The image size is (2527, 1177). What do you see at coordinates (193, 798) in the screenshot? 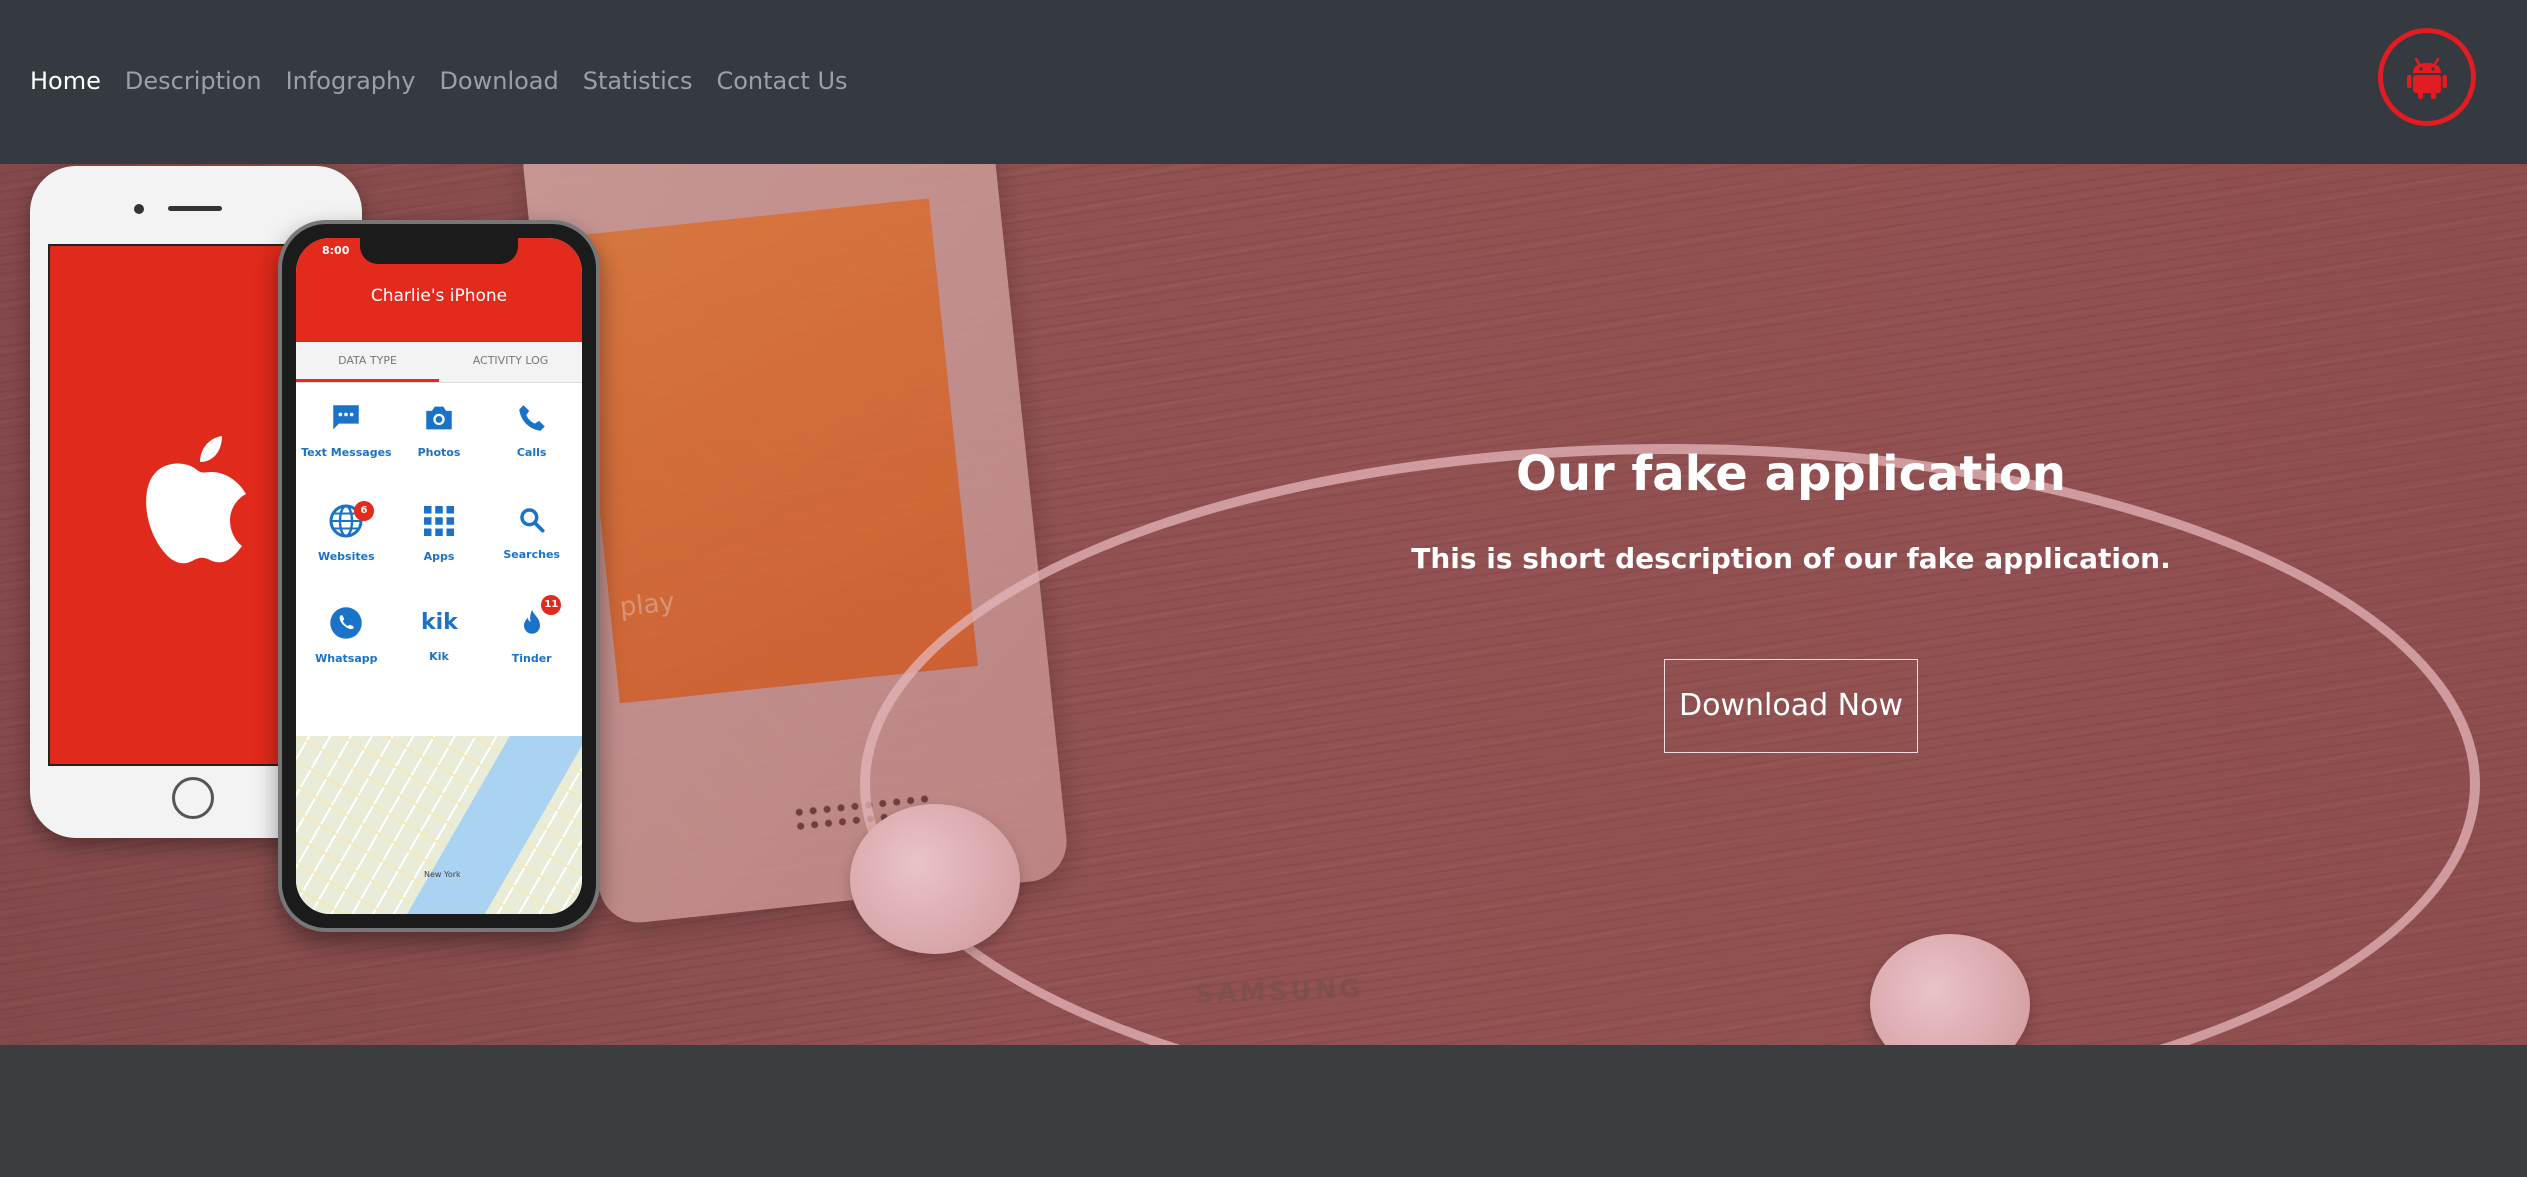
I see `home-button-ring` at bounding box center [193, 798].